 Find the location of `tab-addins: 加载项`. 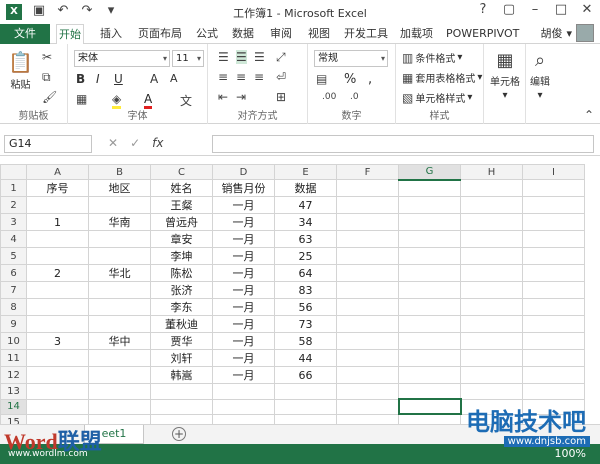

tab-addins: 加载项 is located at coordinates (416, 34).